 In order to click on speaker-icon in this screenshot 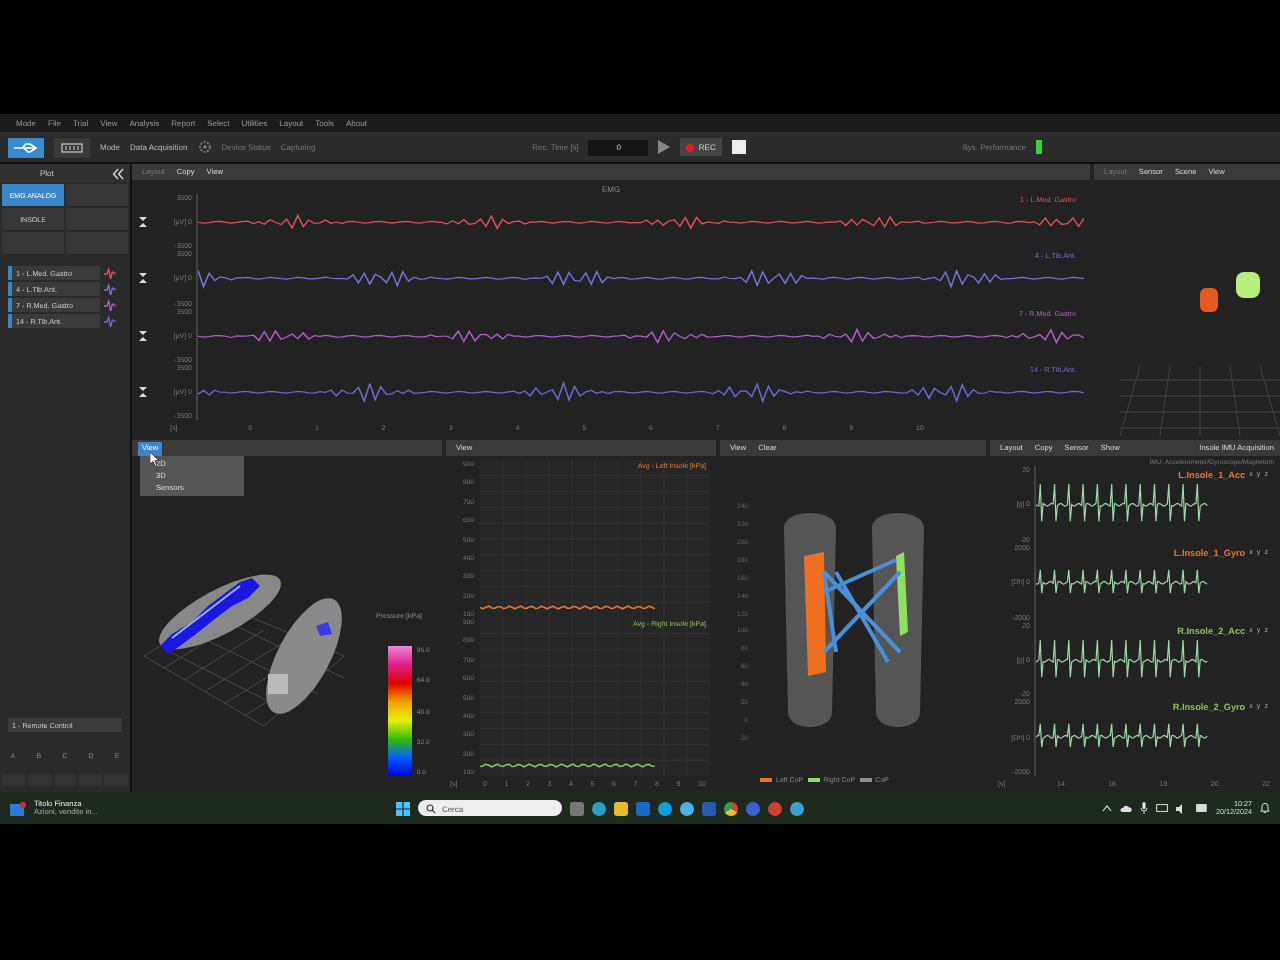, I will do `click(1182, 808)`.